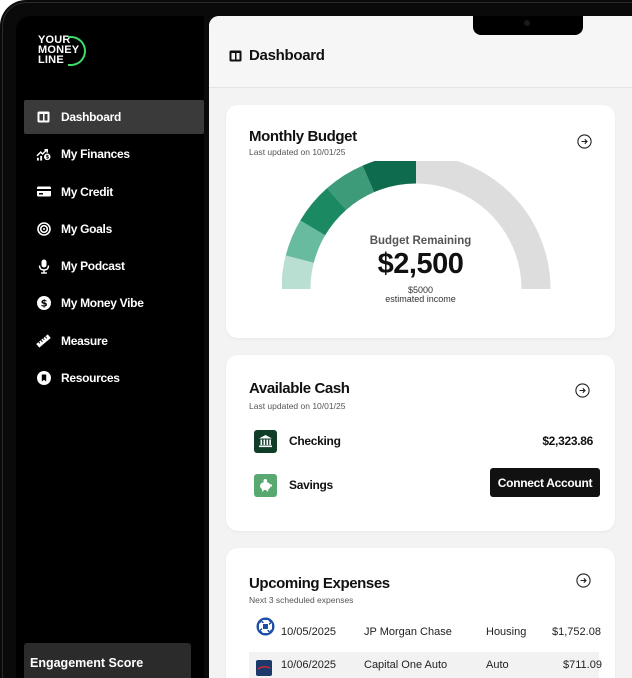  I want to click on card-title: Available Cash, so click(299, 388).